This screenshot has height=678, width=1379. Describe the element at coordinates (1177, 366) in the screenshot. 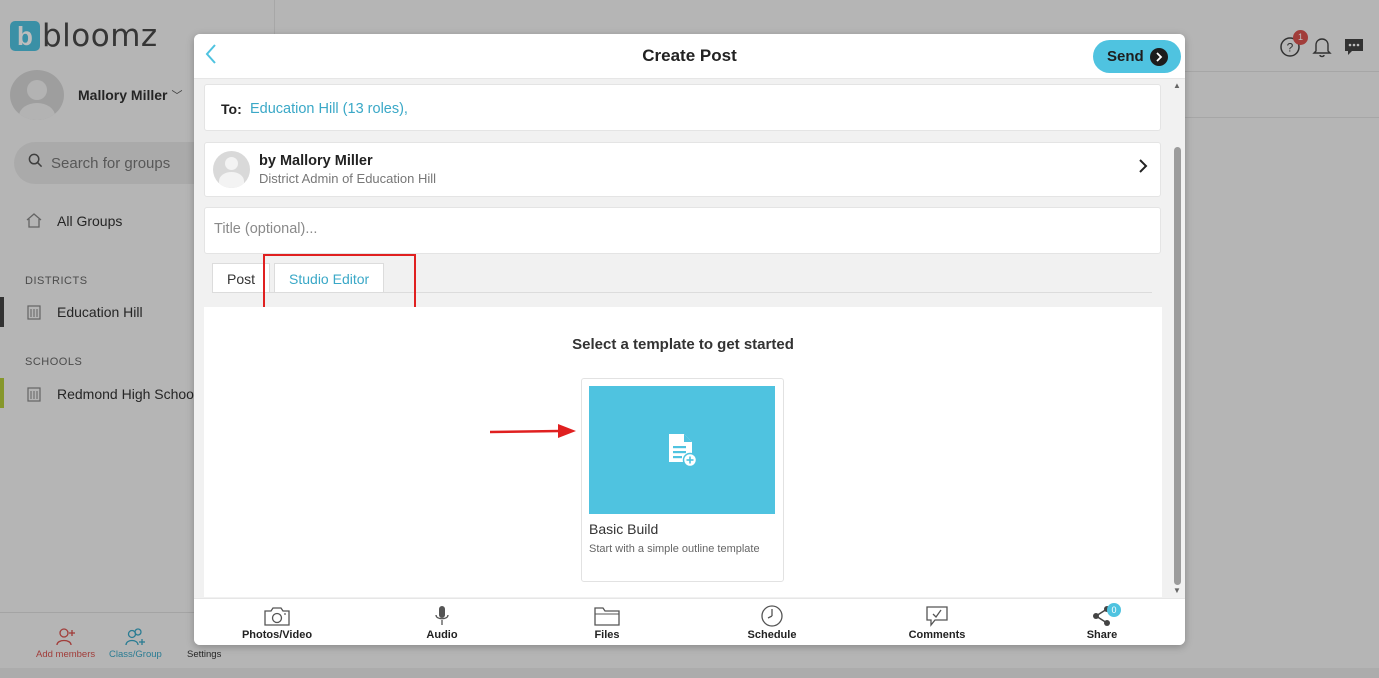

I see `scrollbar-thumb` at that location.